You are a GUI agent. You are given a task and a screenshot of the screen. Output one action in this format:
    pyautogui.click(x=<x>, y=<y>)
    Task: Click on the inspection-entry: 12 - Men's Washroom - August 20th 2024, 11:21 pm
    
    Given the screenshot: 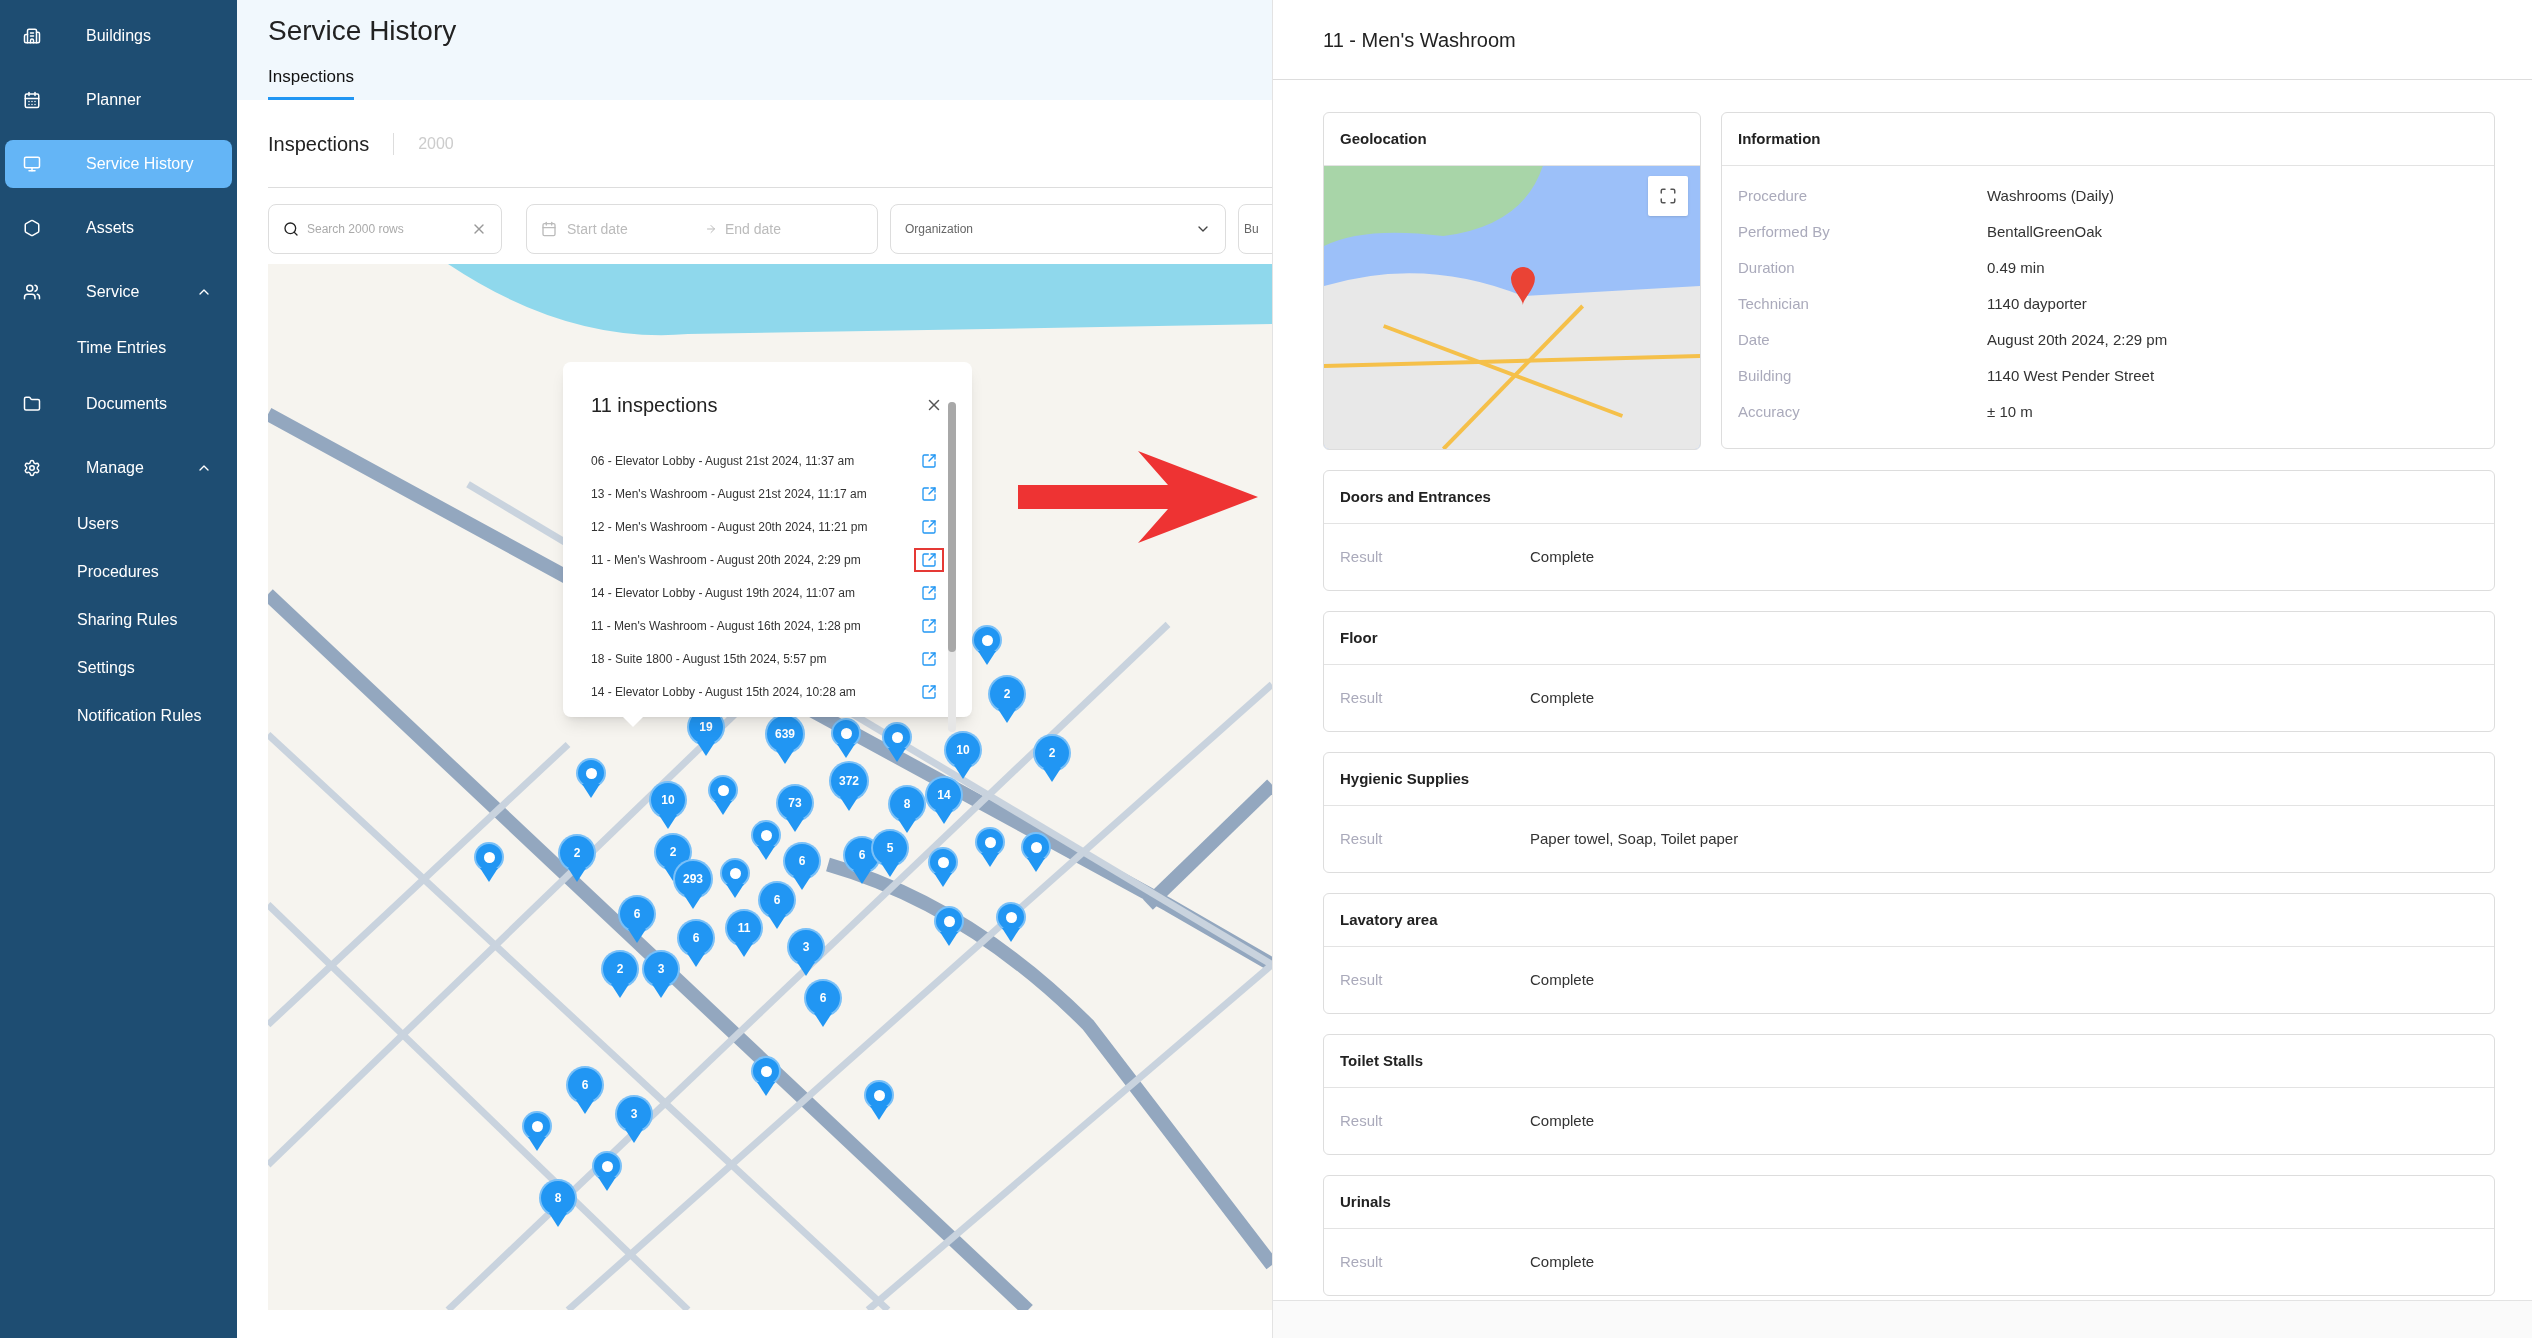 What is the action you would take?
    pyautogui.click(x=729, y=527)
    